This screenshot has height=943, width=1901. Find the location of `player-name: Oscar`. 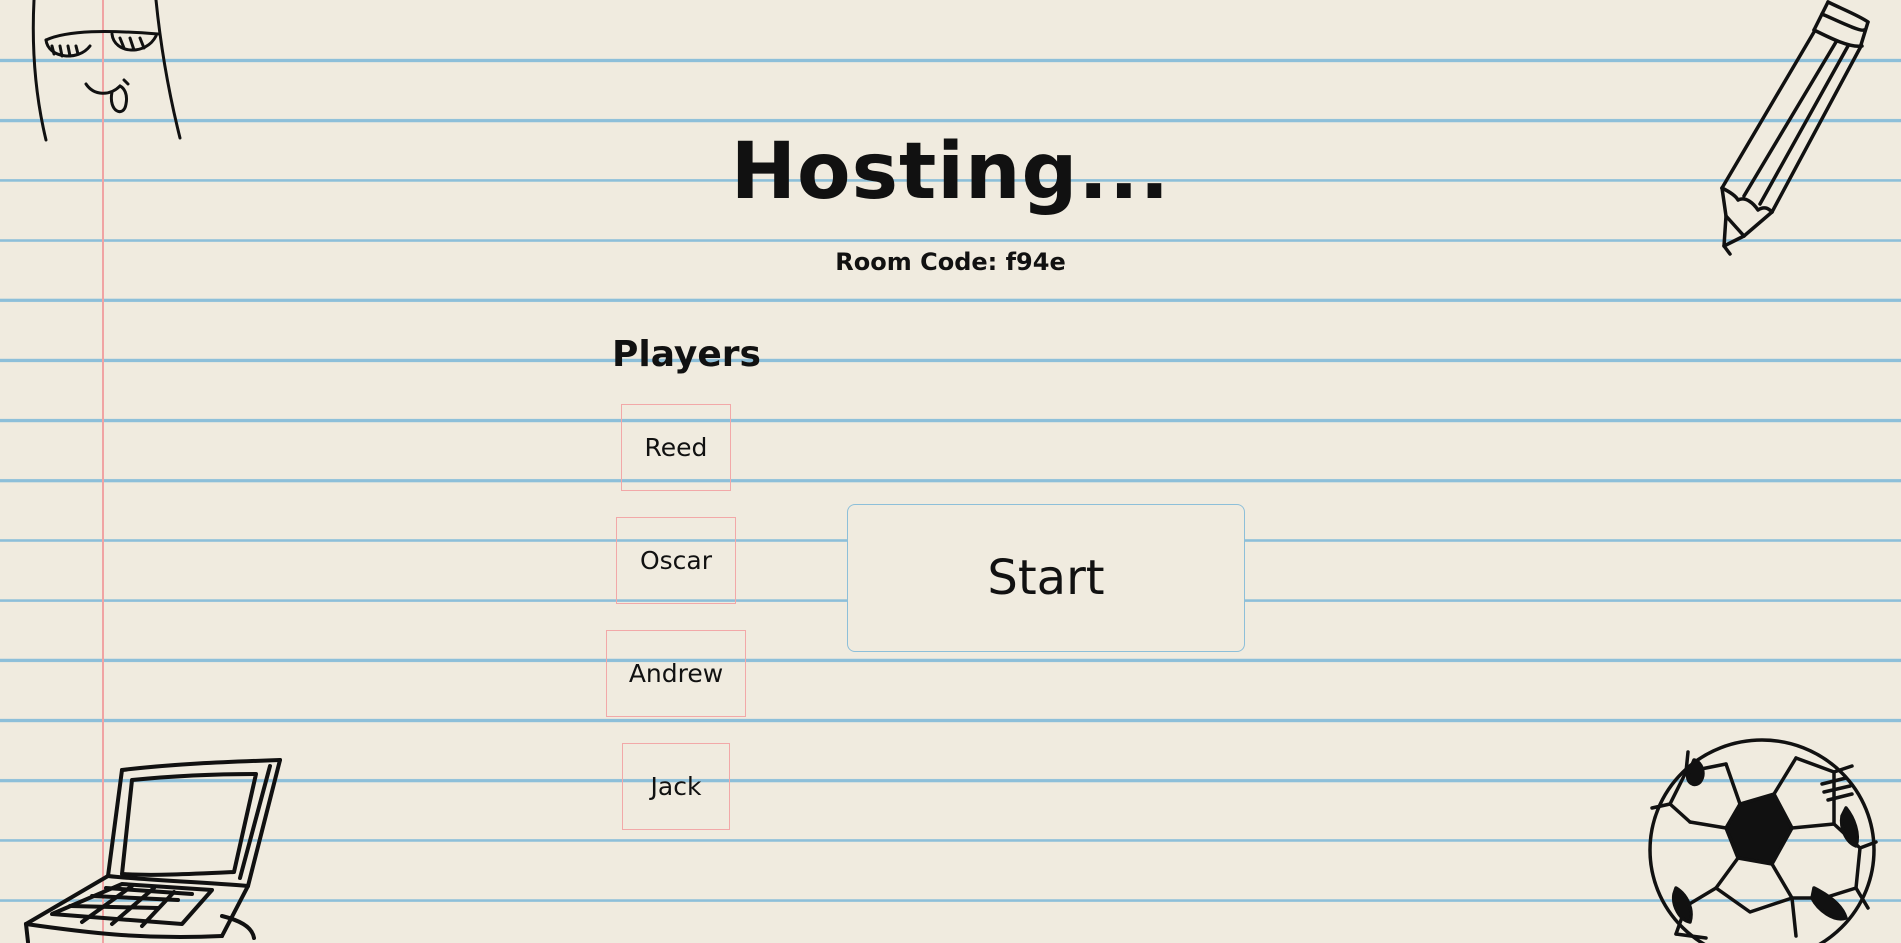

player-name: Oscar is located at coordinates (676, 560).